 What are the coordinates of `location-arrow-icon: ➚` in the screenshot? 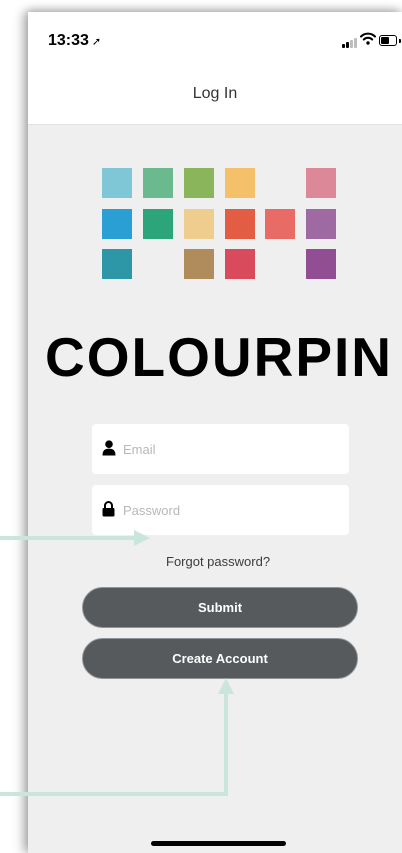 It's located at (96, 42).